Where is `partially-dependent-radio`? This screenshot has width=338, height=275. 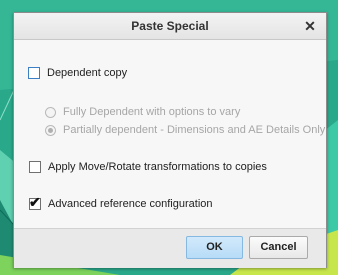
partially-dependent-radio is located at coordinates (50, 130).